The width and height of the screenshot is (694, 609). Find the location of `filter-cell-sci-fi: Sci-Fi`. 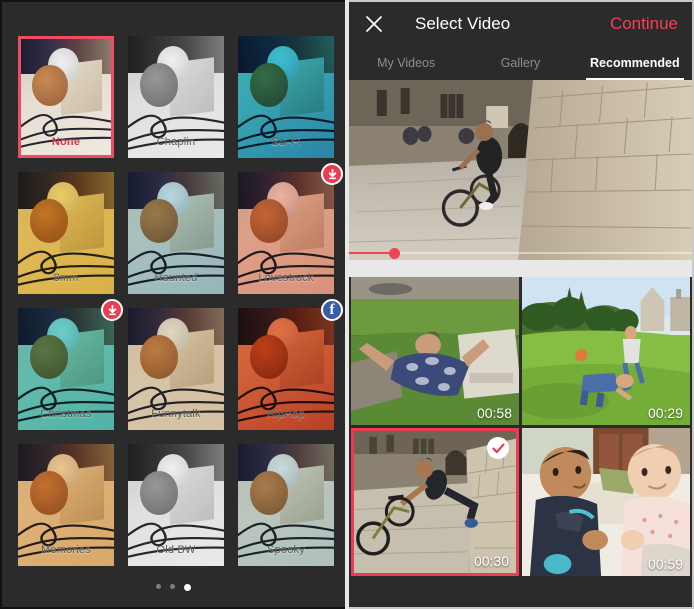

filter-cell-sci-fi: Sci-Fi is located at coordinates (286, 97).